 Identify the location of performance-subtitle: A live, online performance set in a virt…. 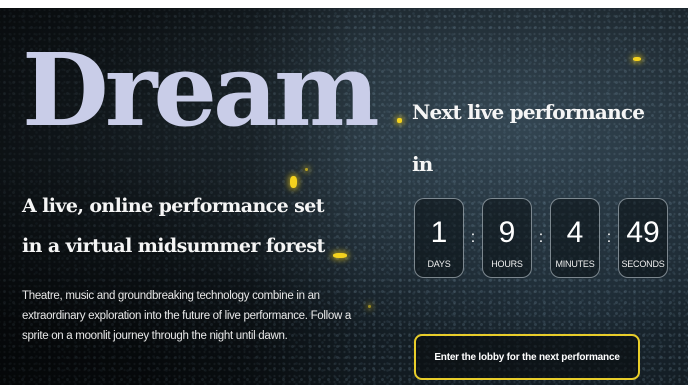
(173, 226).